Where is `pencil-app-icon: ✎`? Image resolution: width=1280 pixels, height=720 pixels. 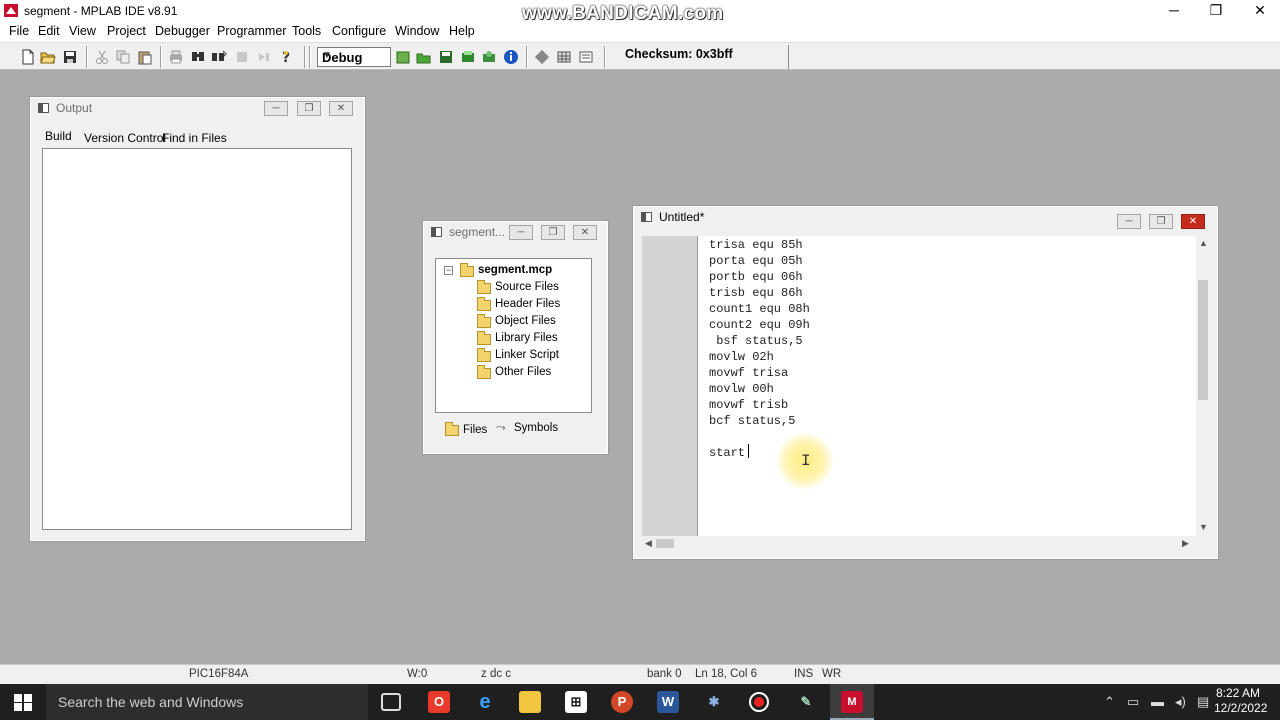 pencil-app-icon: ✎ is located at coordinates (806, 702).